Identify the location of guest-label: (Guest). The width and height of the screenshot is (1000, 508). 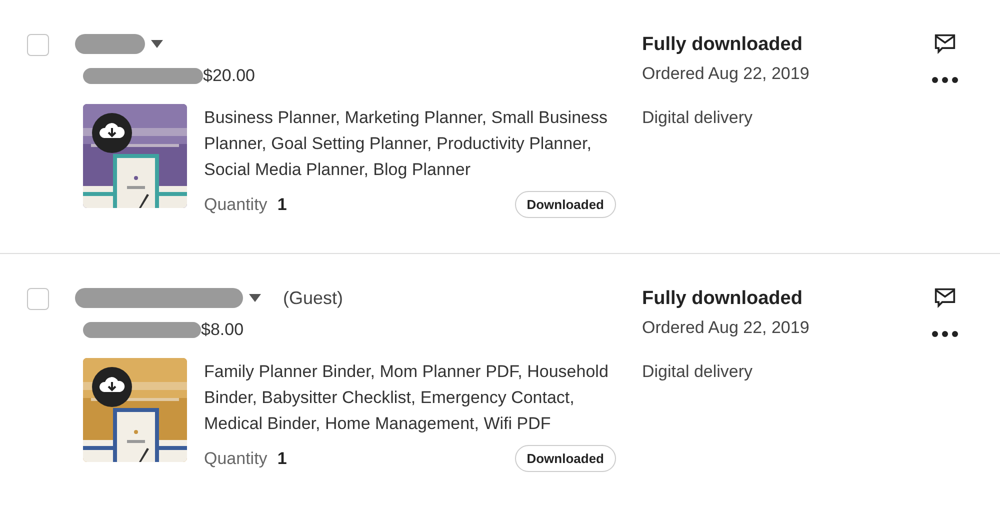
(313, 298).